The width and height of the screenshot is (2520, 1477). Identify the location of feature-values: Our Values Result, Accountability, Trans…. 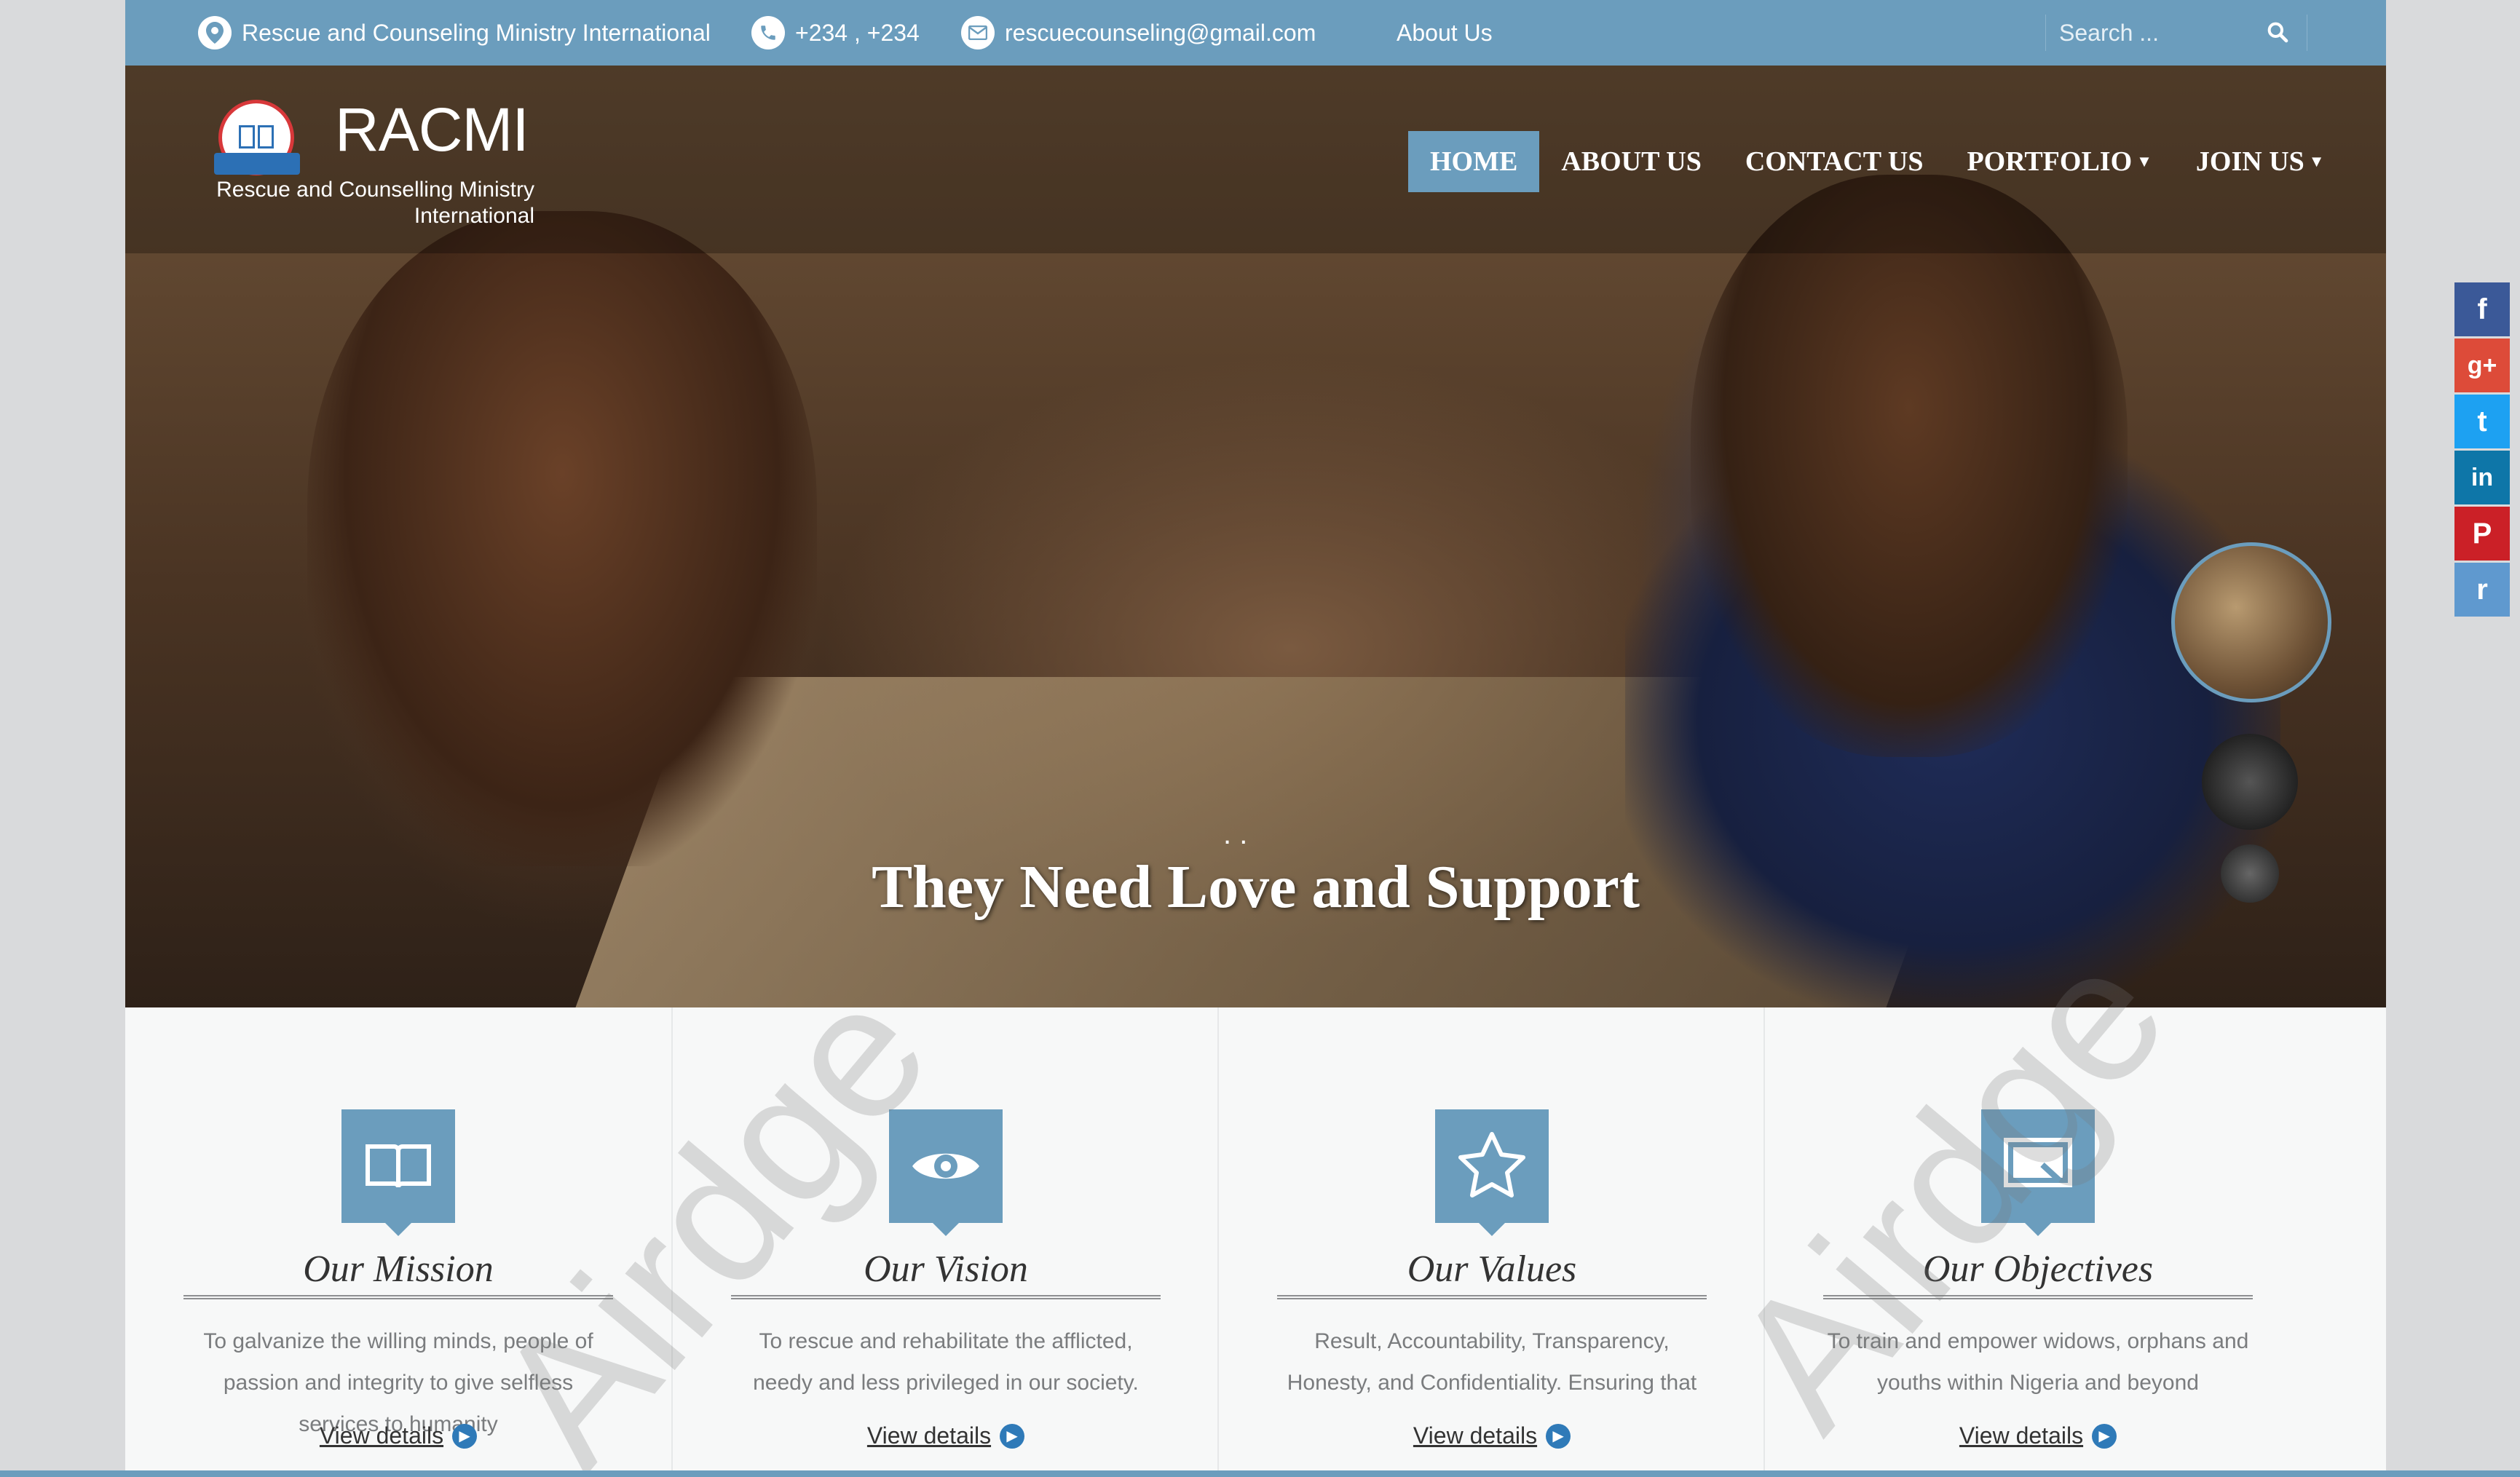
(1491, 1242).